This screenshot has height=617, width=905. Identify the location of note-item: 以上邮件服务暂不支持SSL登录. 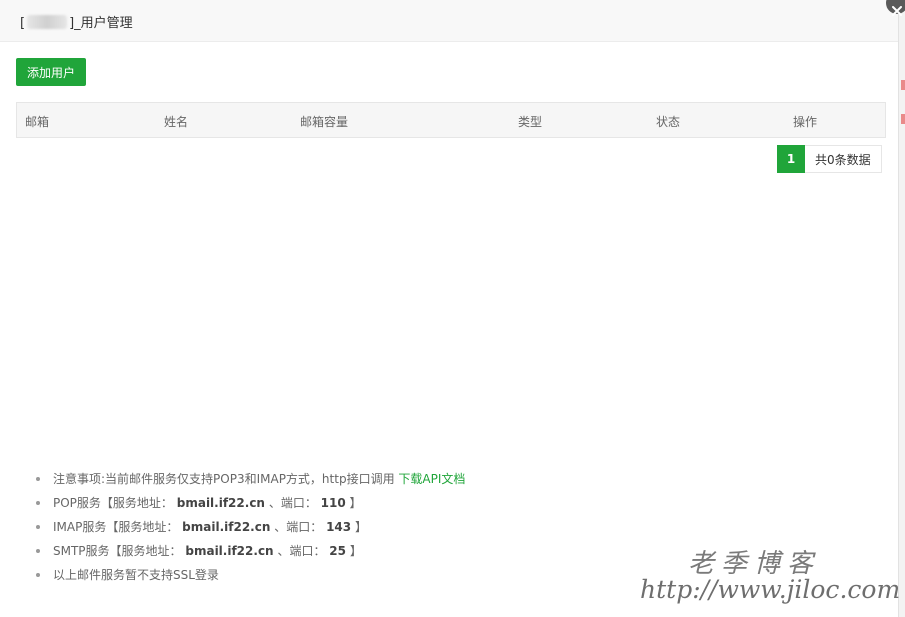
(250, 578).